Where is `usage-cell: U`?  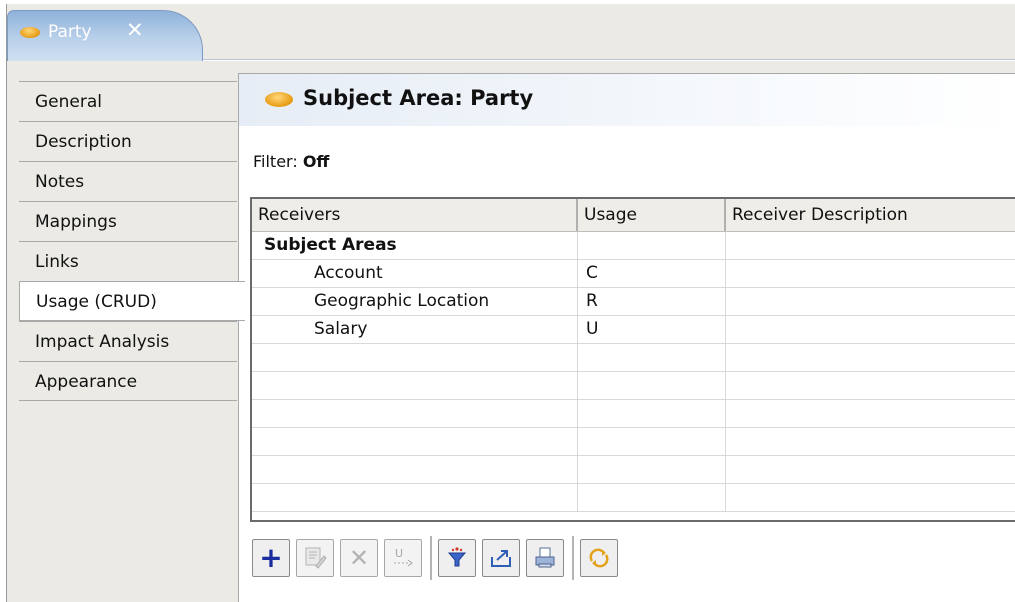
usage-cell: U is located at coordinates (652, 329).